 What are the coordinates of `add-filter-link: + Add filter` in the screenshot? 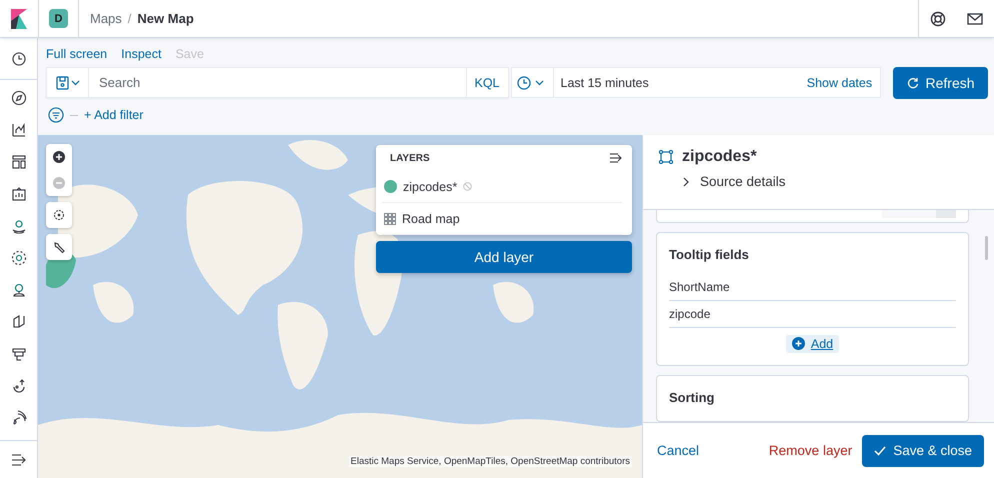 It's located at (114, 115).